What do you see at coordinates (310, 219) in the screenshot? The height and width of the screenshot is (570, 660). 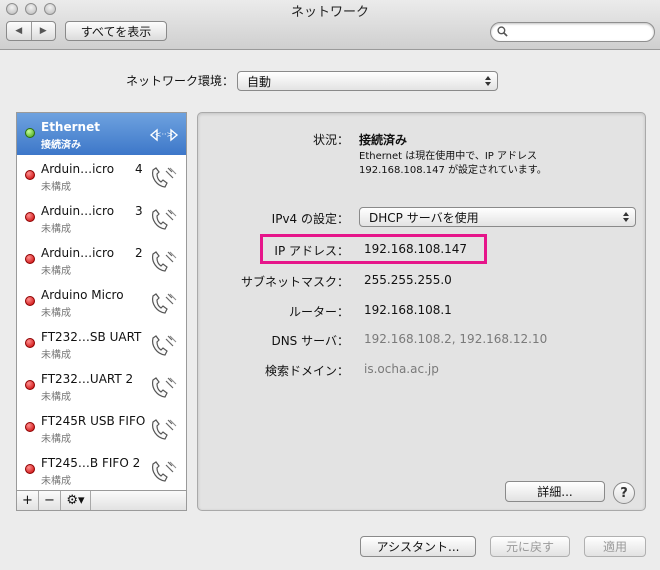 I see `ipv4-config-label: IPv4 の設定：` at bounding box center [310, 219].